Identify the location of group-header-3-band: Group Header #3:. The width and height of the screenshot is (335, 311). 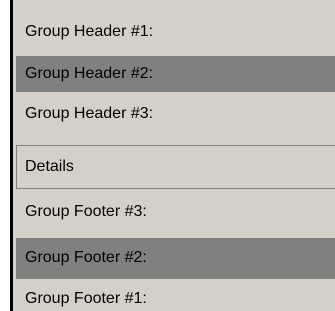
(175, 116).